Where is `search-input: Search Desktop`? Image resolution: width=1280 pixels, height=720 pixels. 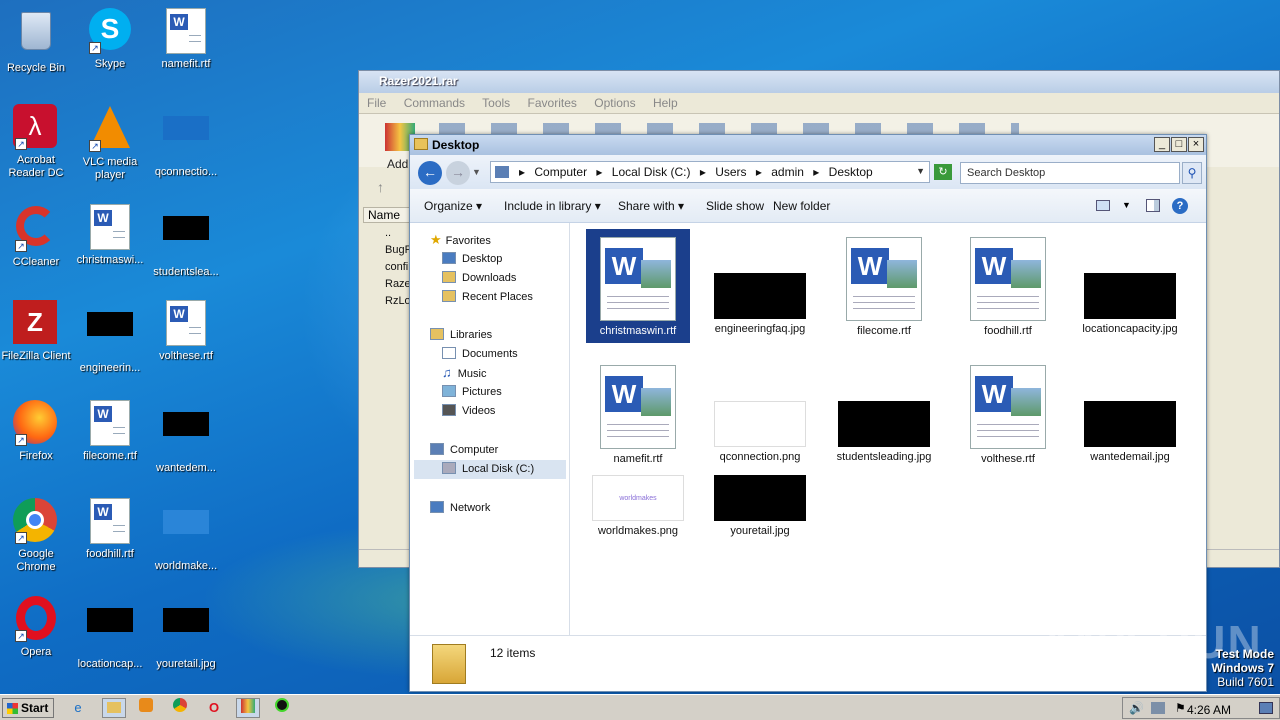 search-input: Search Desktop is located at coordinates (1070, 173).